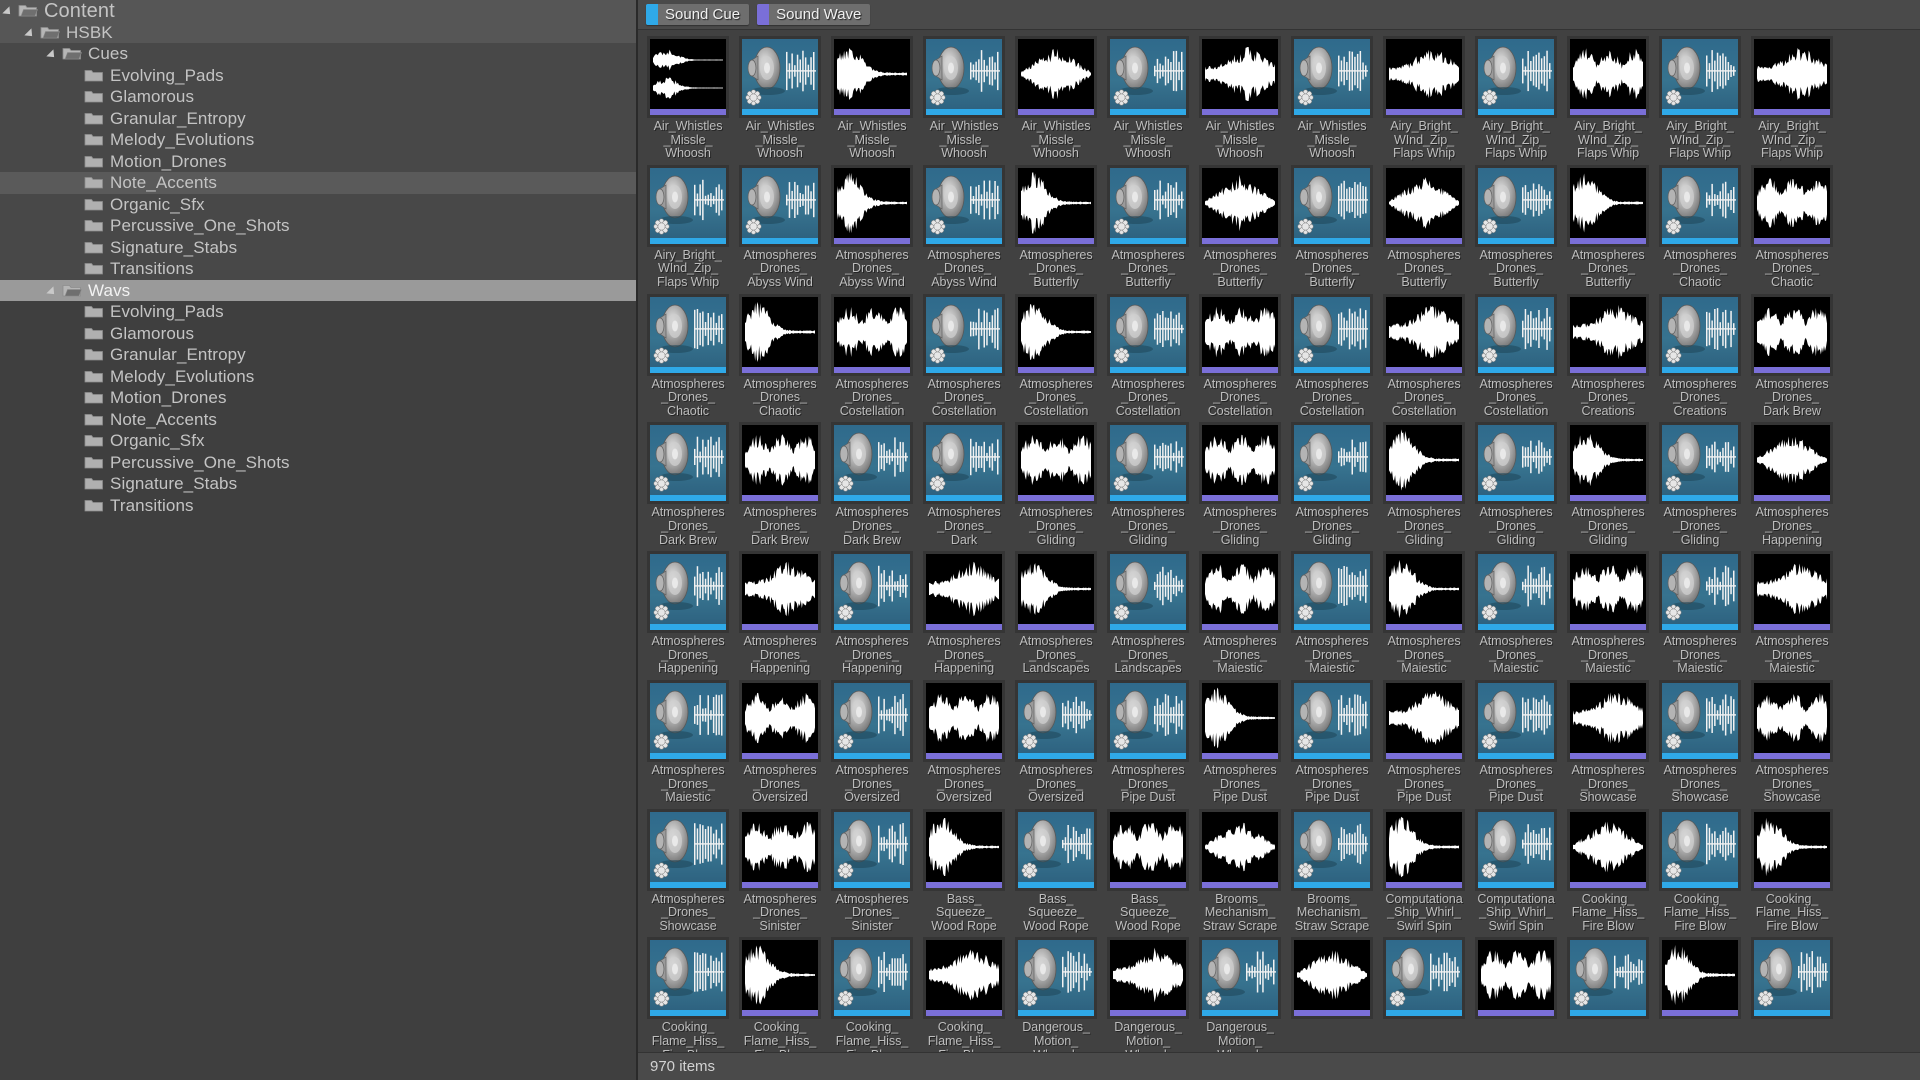 This screenshot has height=1080, width=1920. What do you see at coordinates (318, 75) in the screenshot?
I see `tree-item-evolving-pads: Evolving_Pads` at bounding box center [318, 75].